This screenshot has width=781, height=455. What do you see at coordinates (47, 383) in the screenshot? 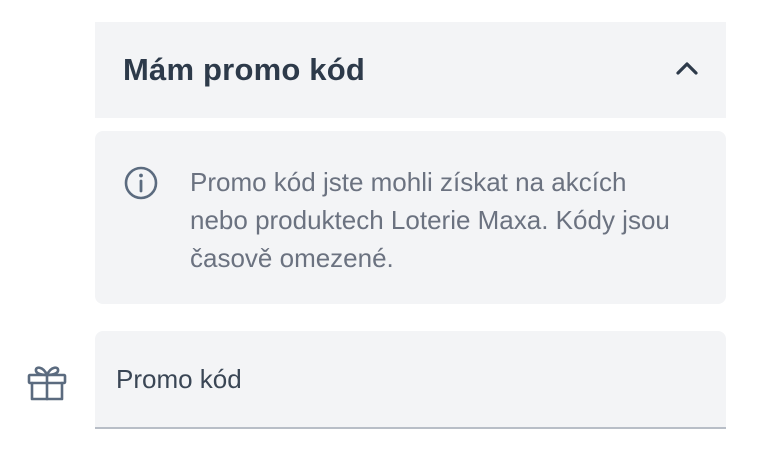
I see `gift-icon` at bounding box center [47, 383].